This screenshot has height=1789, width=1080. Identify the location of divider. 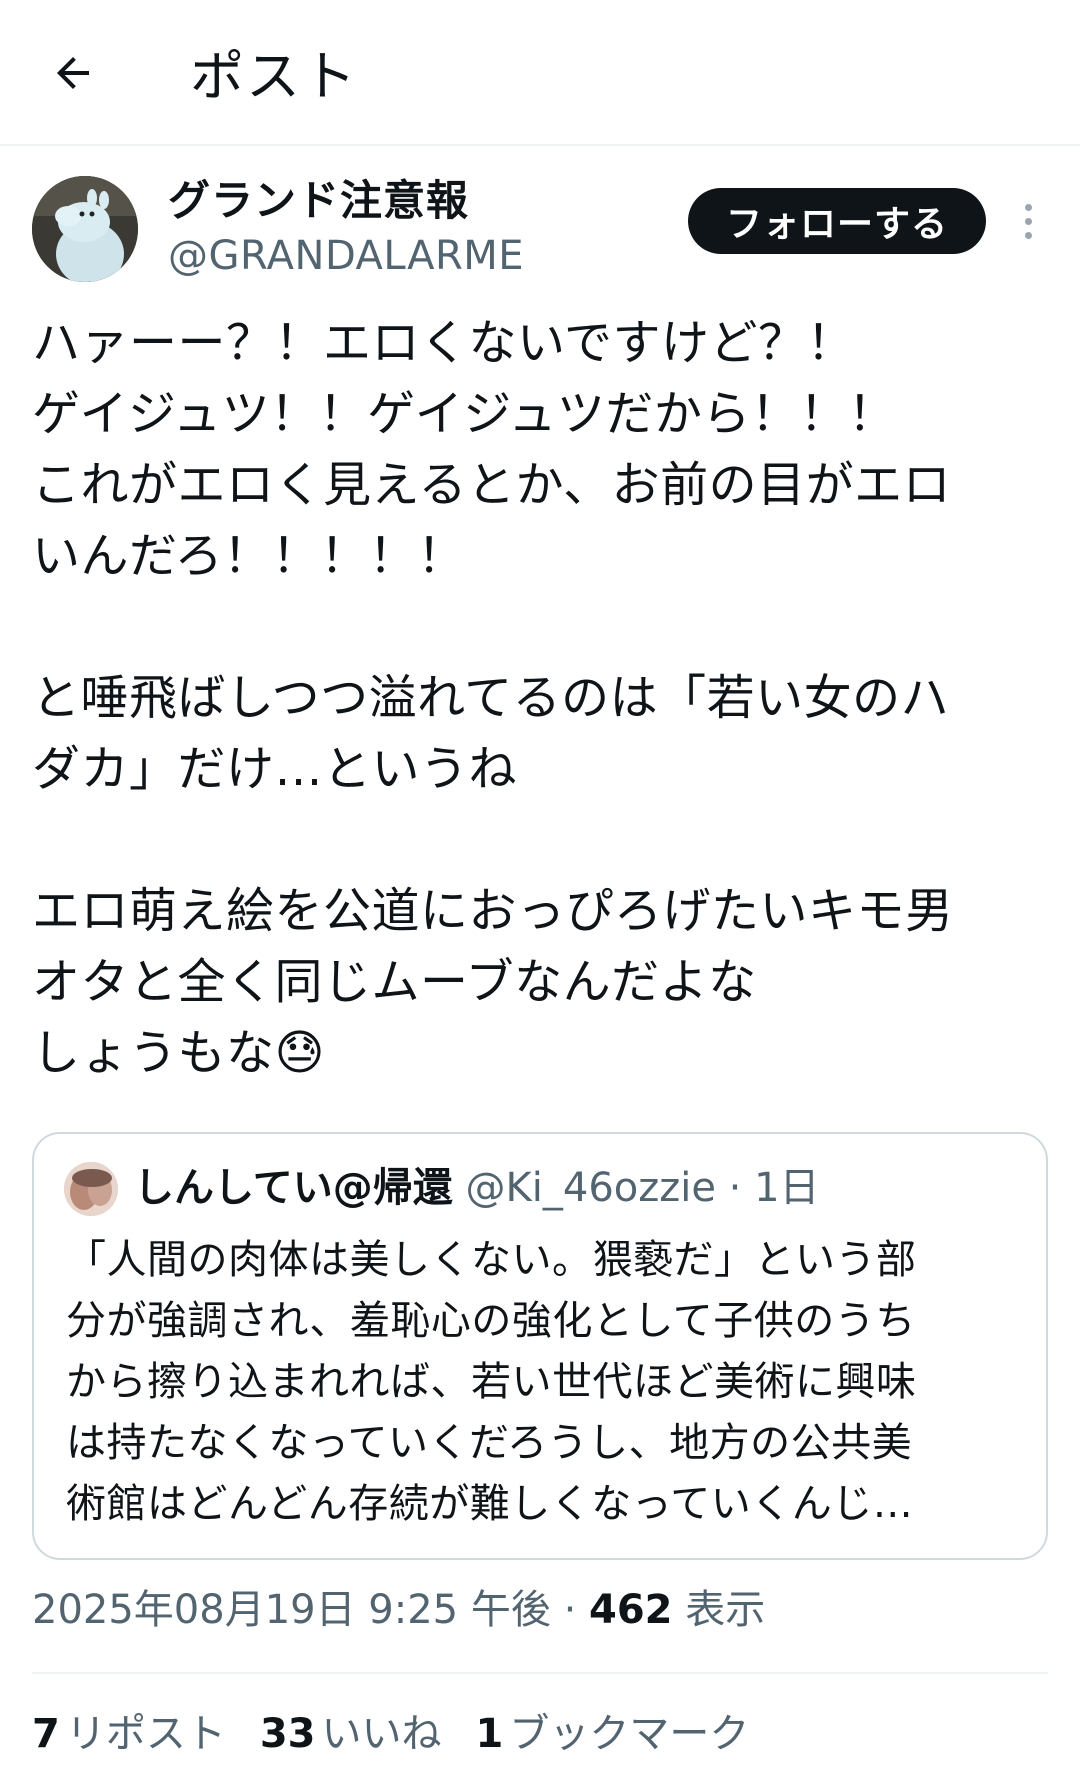
(540, 1673).